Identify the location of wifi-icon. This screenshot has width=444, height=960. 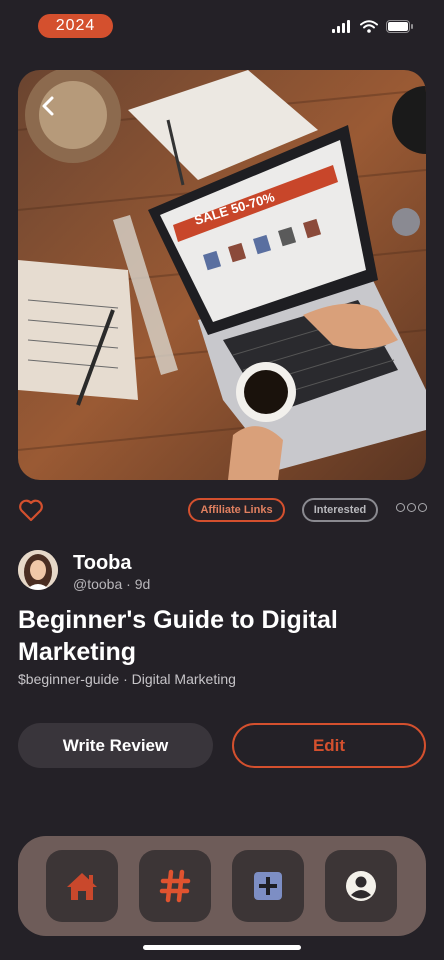
(369, 26).